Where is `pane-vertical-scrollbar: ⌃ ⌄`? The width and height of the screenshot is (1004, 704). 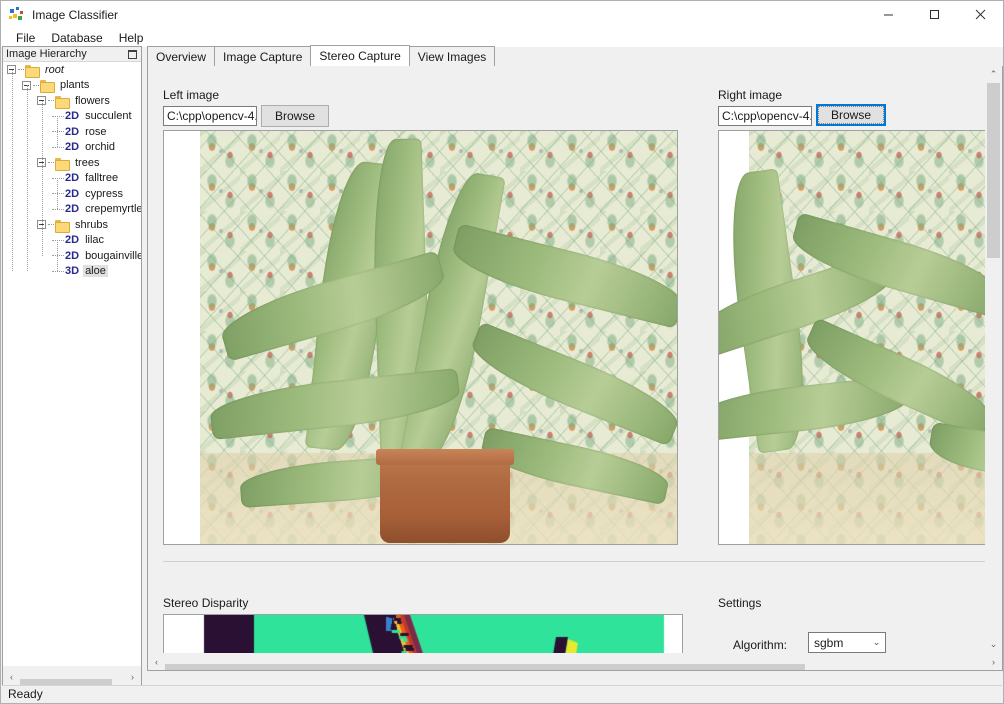 pane-vertical-scrollbar: ⌃ ⌄ is located at coordinates (993, 359).